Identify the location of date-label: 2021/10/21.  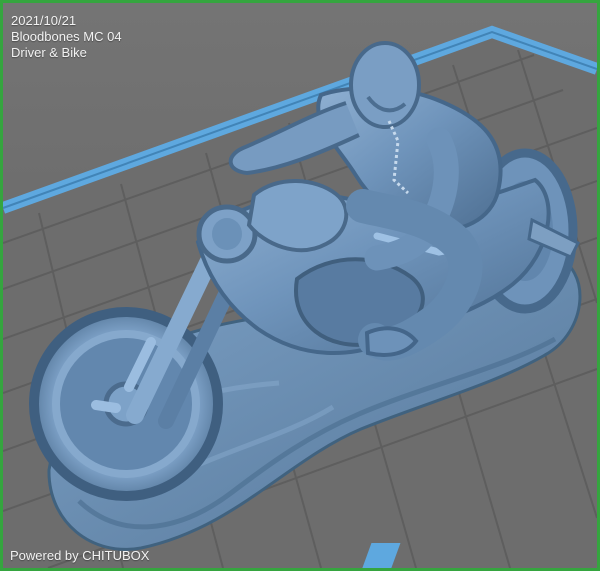
(44, 20).